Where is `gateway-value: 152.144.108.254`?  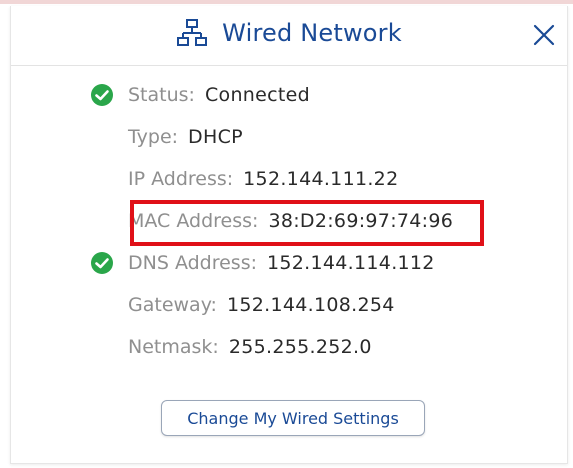
gateway-value: 152.144.108.254 is located at coordinates (310, 305).